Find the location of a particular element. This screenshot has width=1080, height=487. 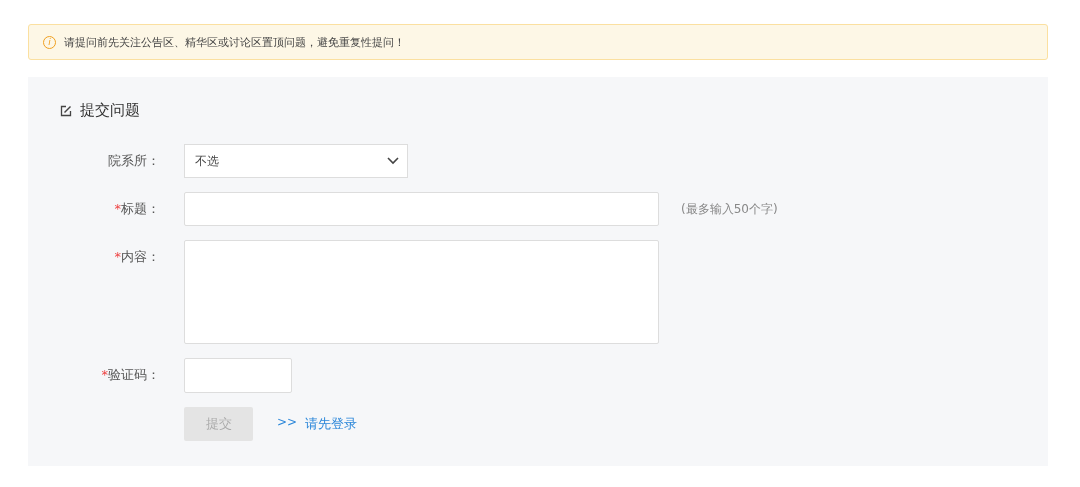

department-select: 不选 is located at coordinates (296, 161).